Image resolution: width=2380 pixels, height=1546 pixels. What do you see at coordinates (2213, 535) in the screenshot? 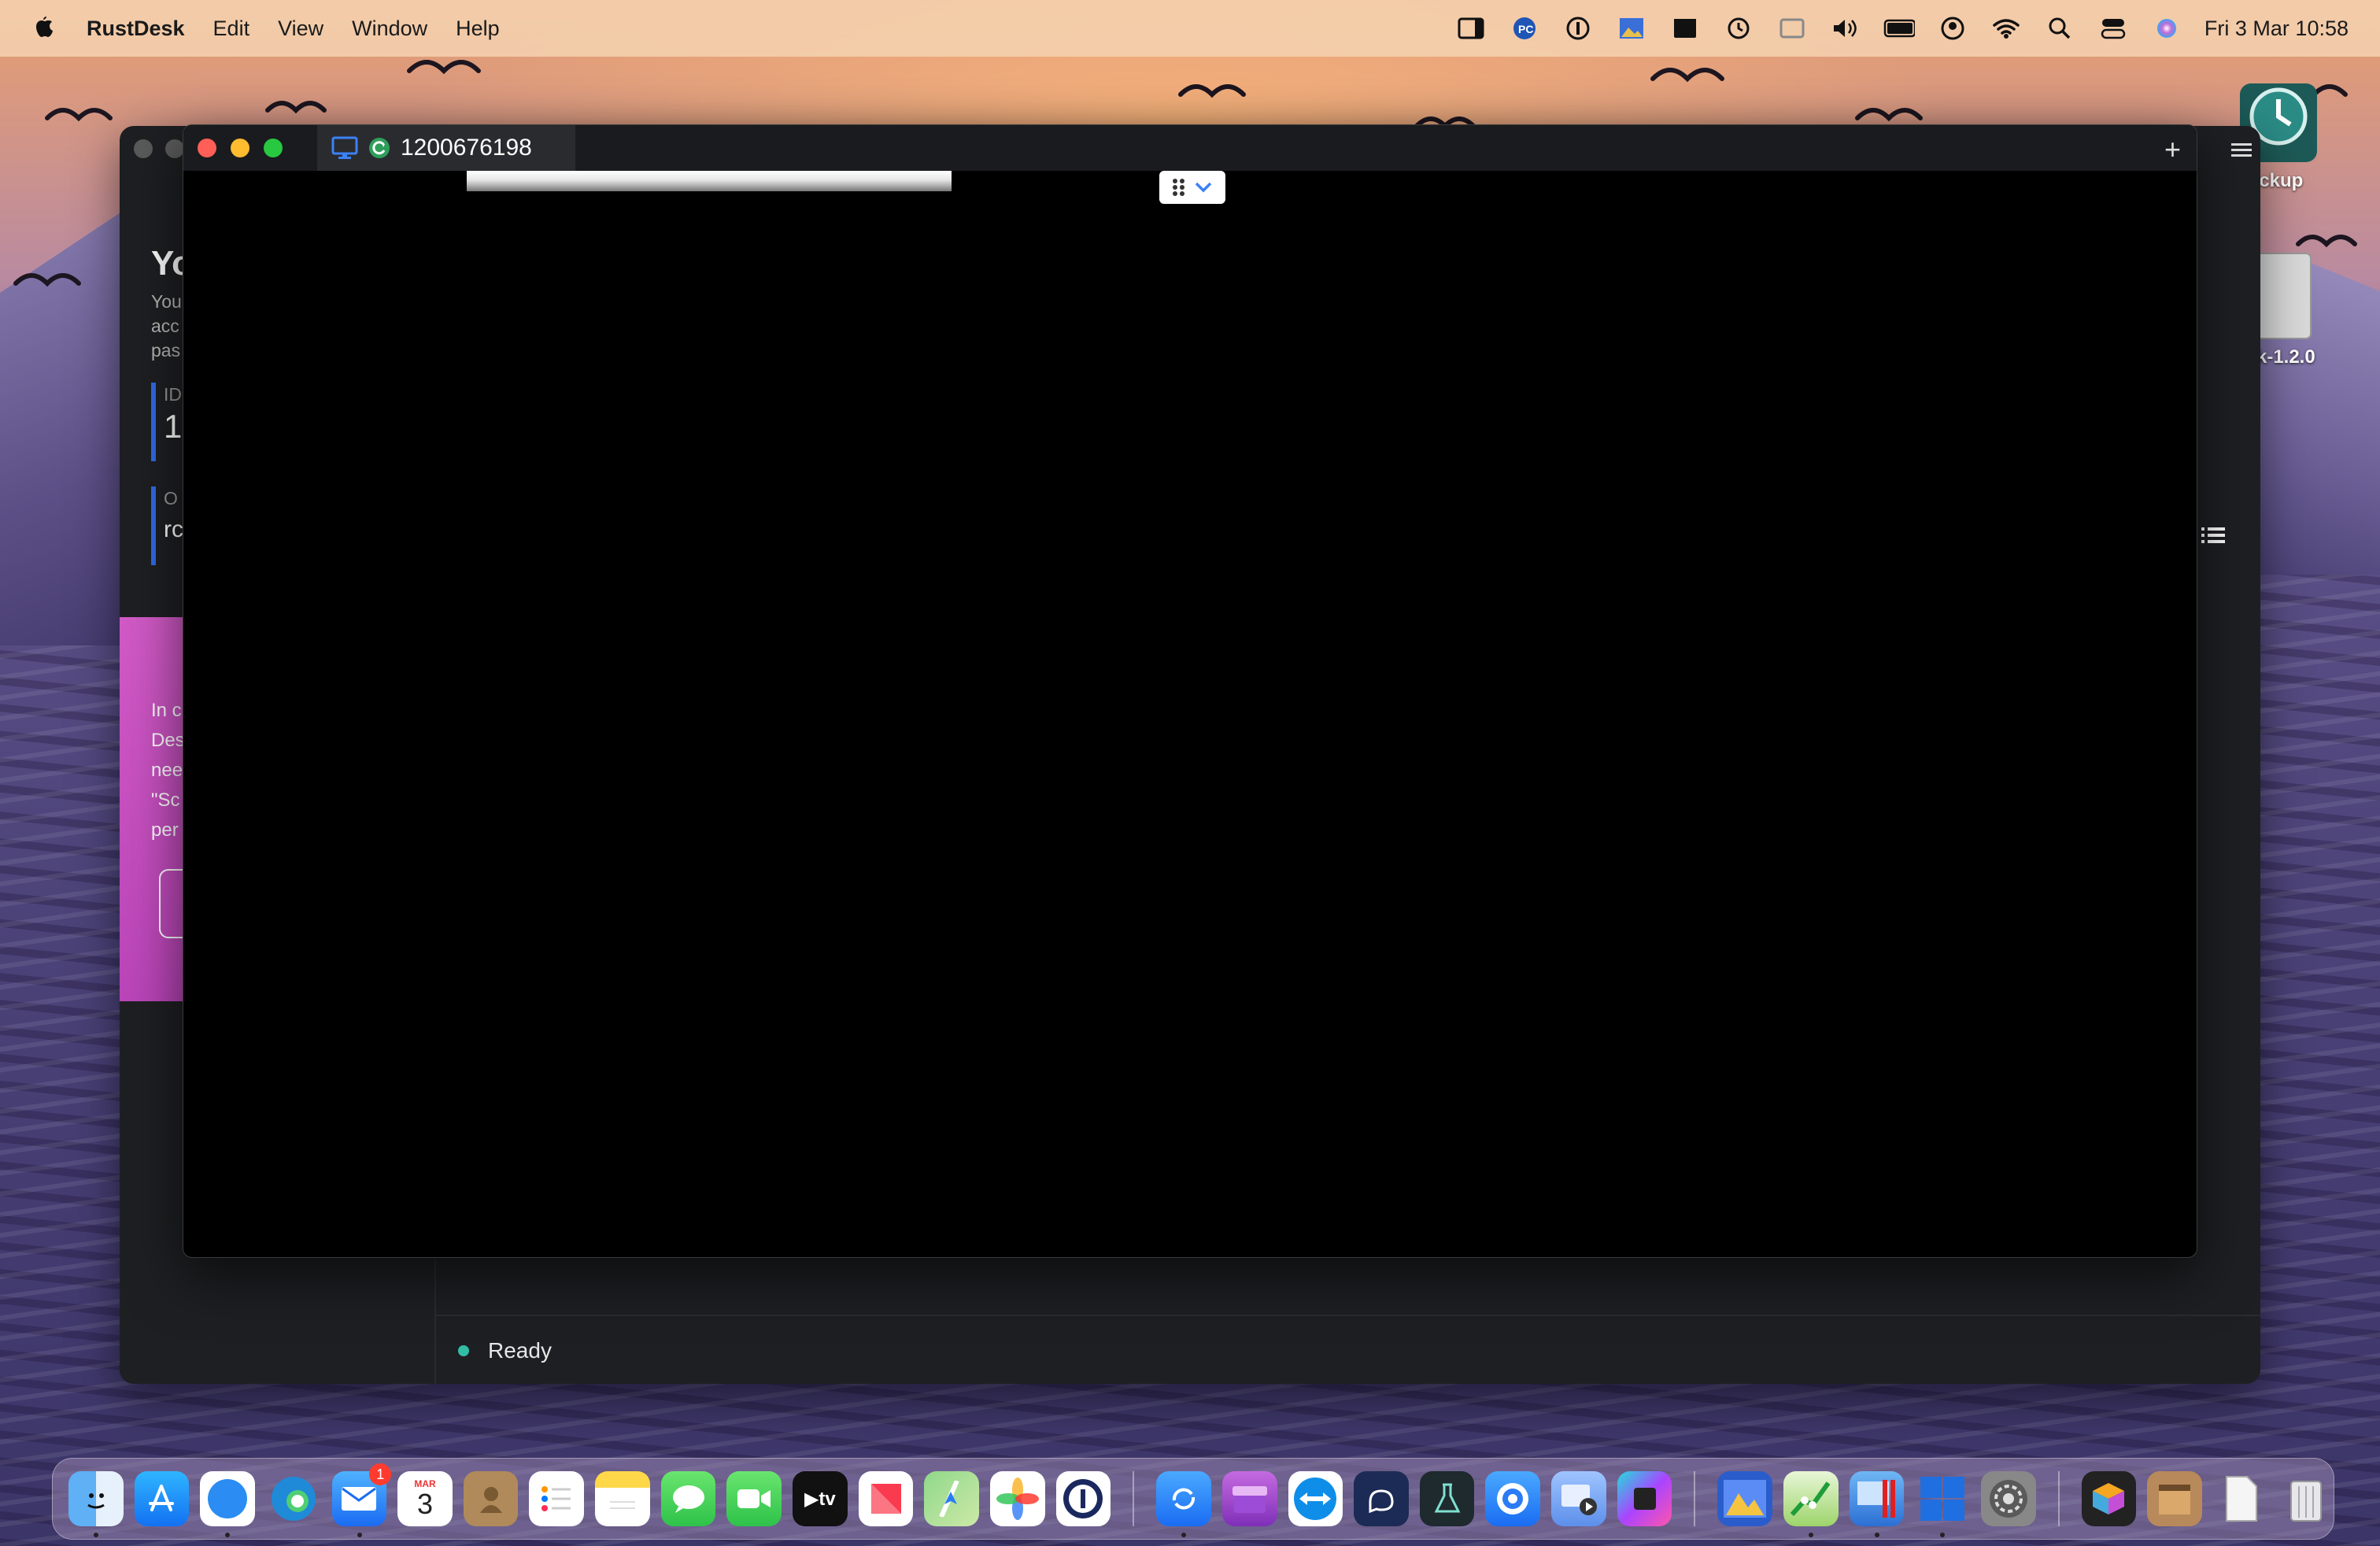
I see `list-view-icon` at bounding box center [2213, 535].